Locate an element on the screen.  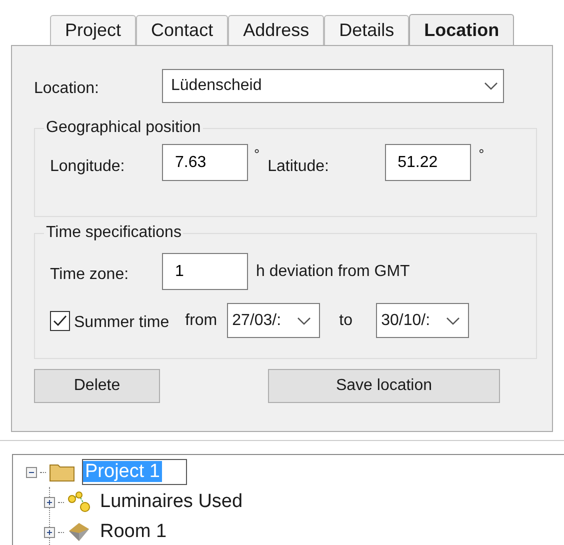
from-label: from is located at coordinates (201, 320).